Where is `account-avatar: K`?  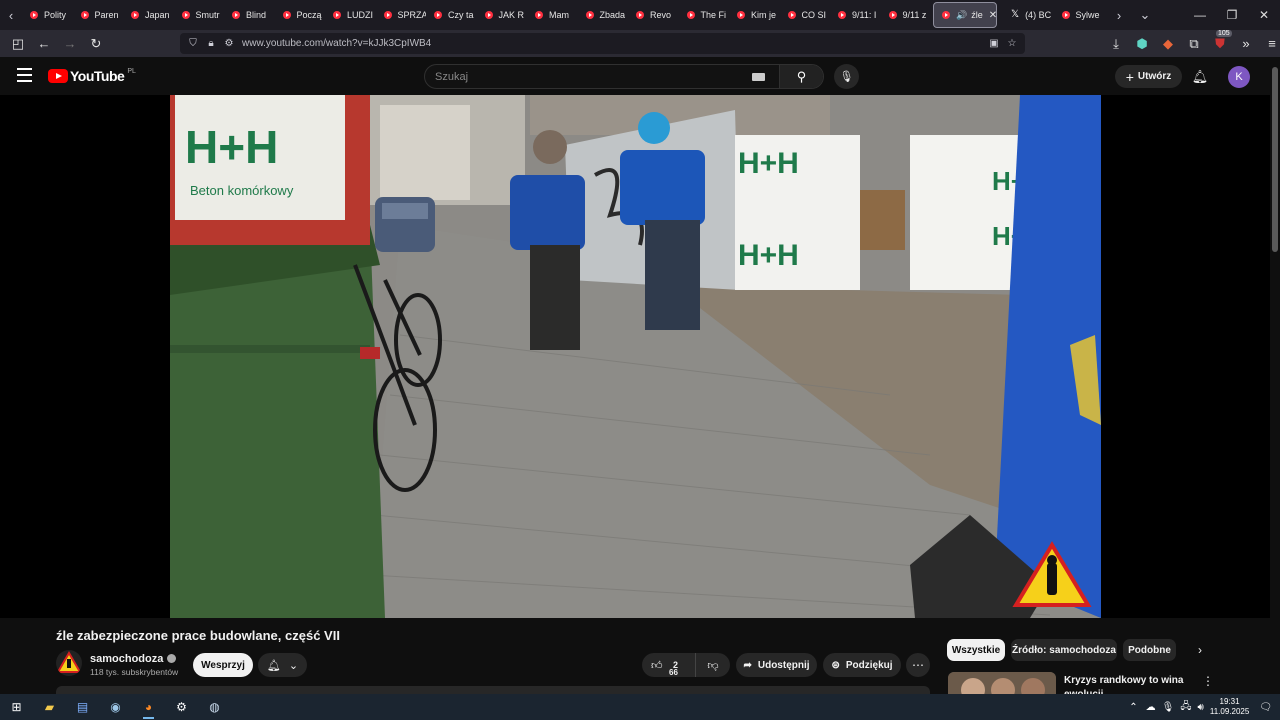
account-avatar: K is located at coordinates (1239, 77).